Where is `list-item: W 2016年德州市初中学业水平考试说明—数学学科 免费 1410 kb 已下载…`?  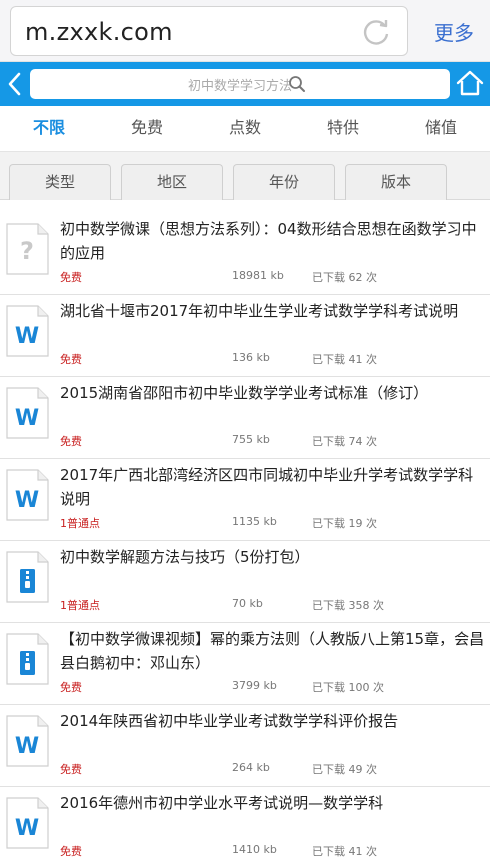
list-item: W 2016年德州市初中学业水平考试说明—数学学科 免费 1410 kb 已下载… is located at coordinates (245, 826).